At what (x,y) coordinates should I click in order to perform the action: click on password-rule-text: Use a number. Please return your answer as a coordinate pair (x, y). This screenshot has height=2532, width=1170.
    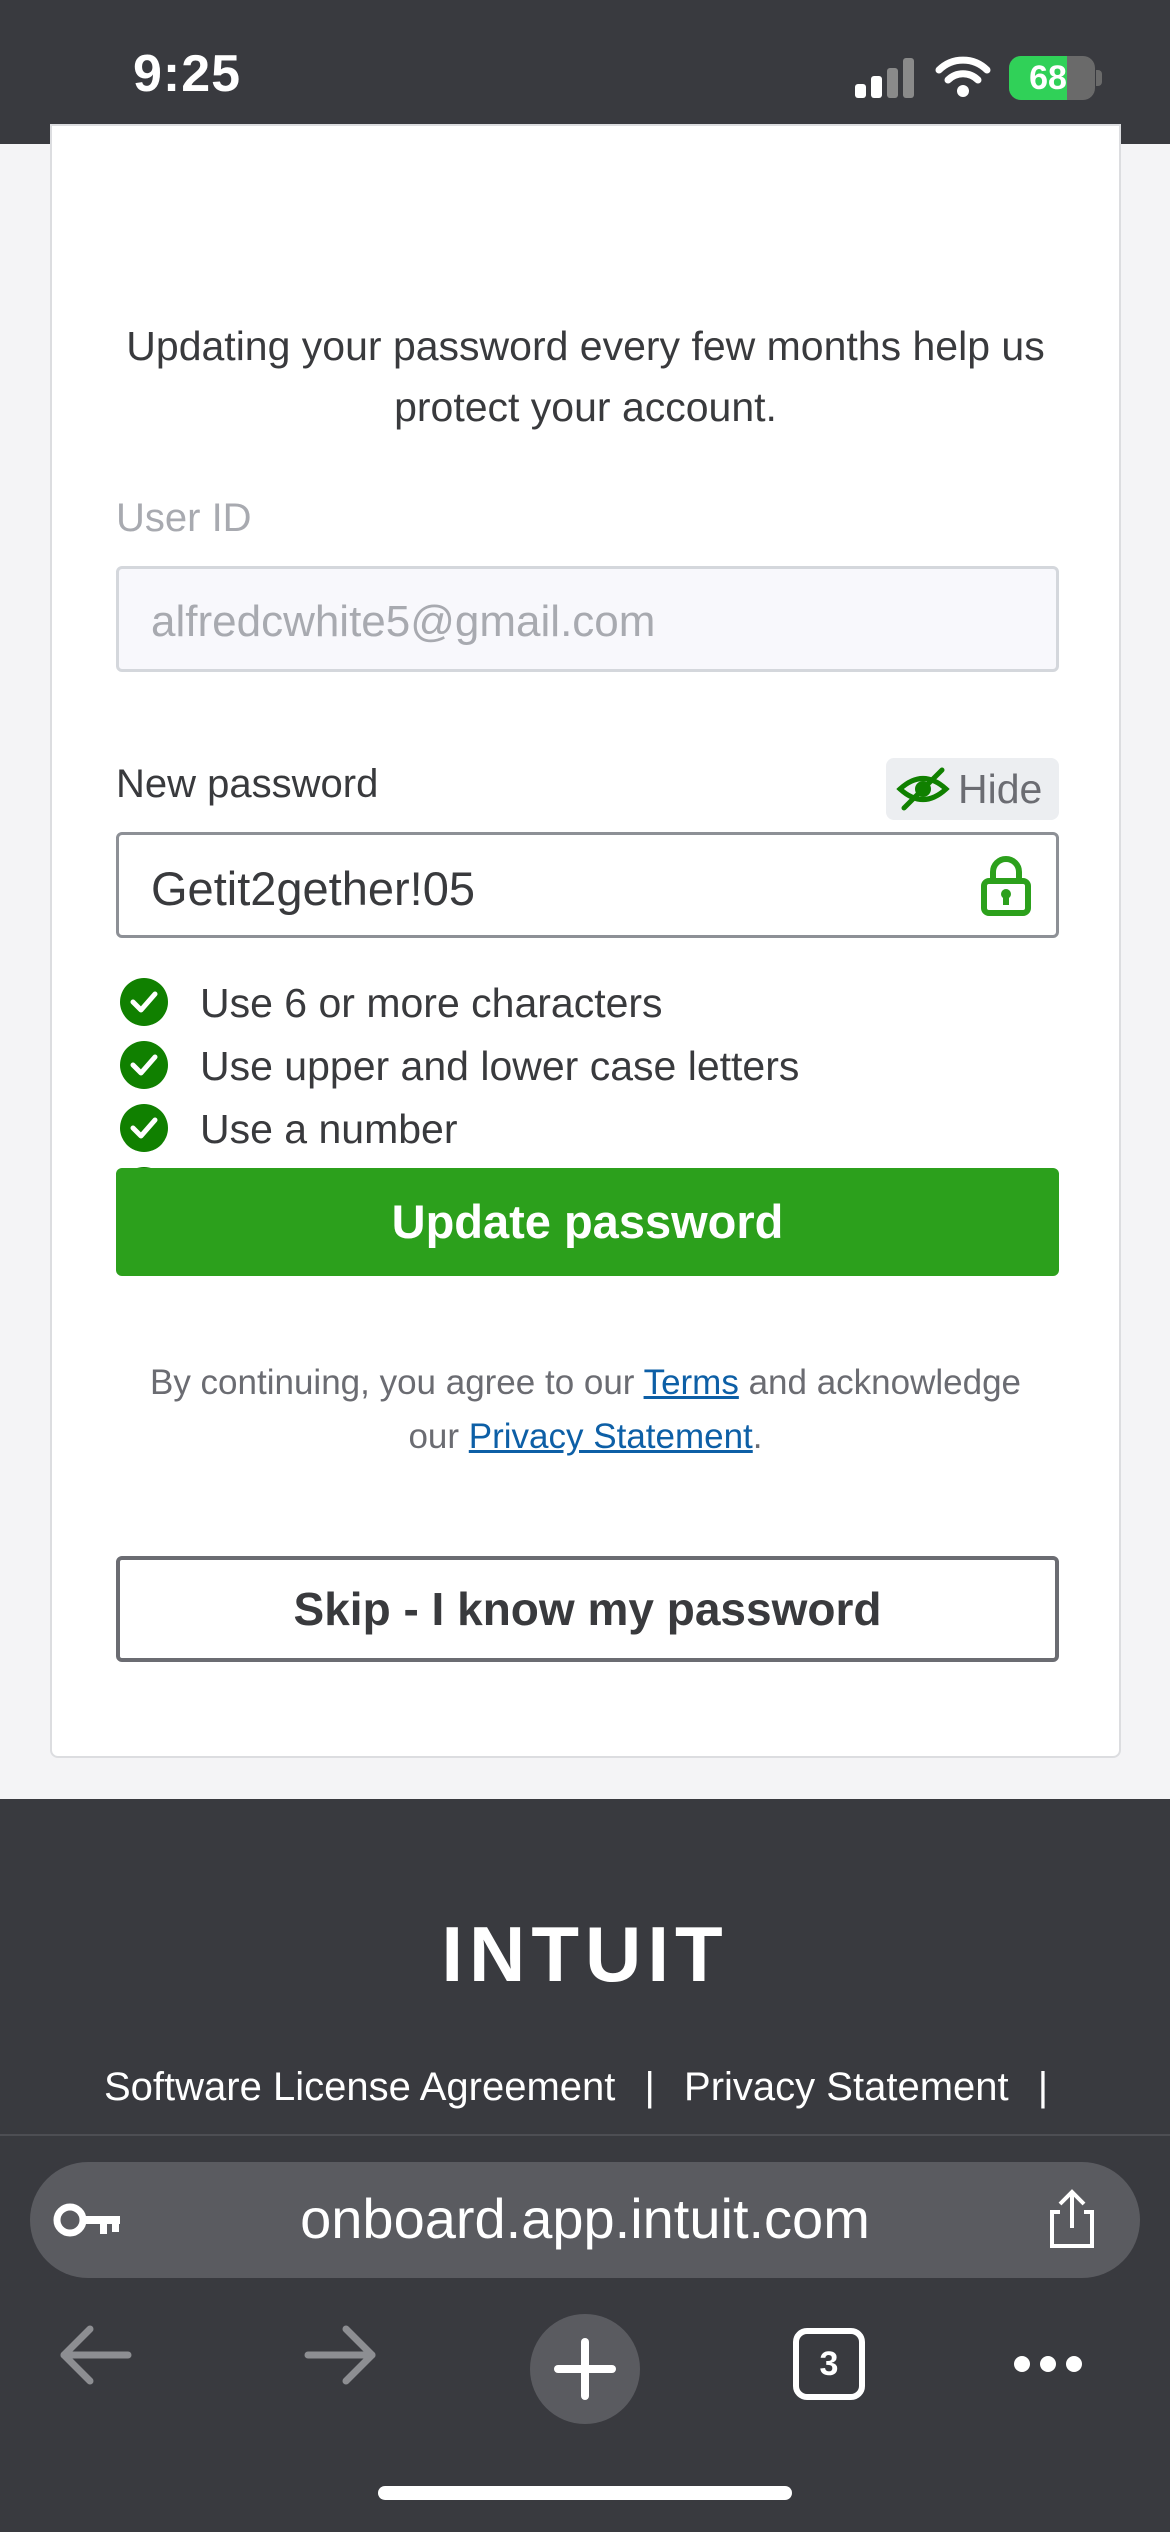
    Looking at the image, I should click on (329, 1129).